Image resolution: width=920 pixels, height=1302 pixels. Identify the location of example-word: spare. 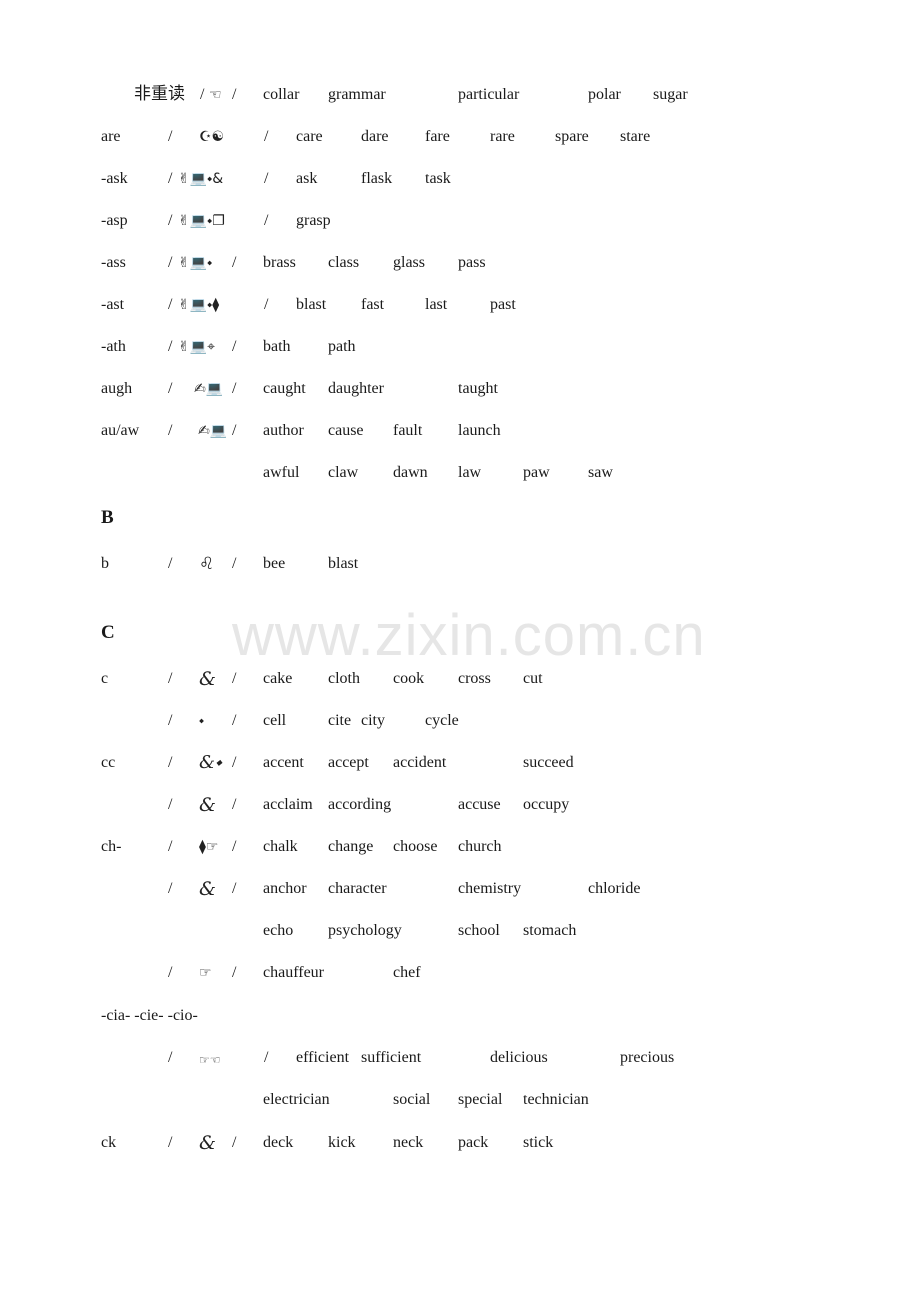
(572, 136).